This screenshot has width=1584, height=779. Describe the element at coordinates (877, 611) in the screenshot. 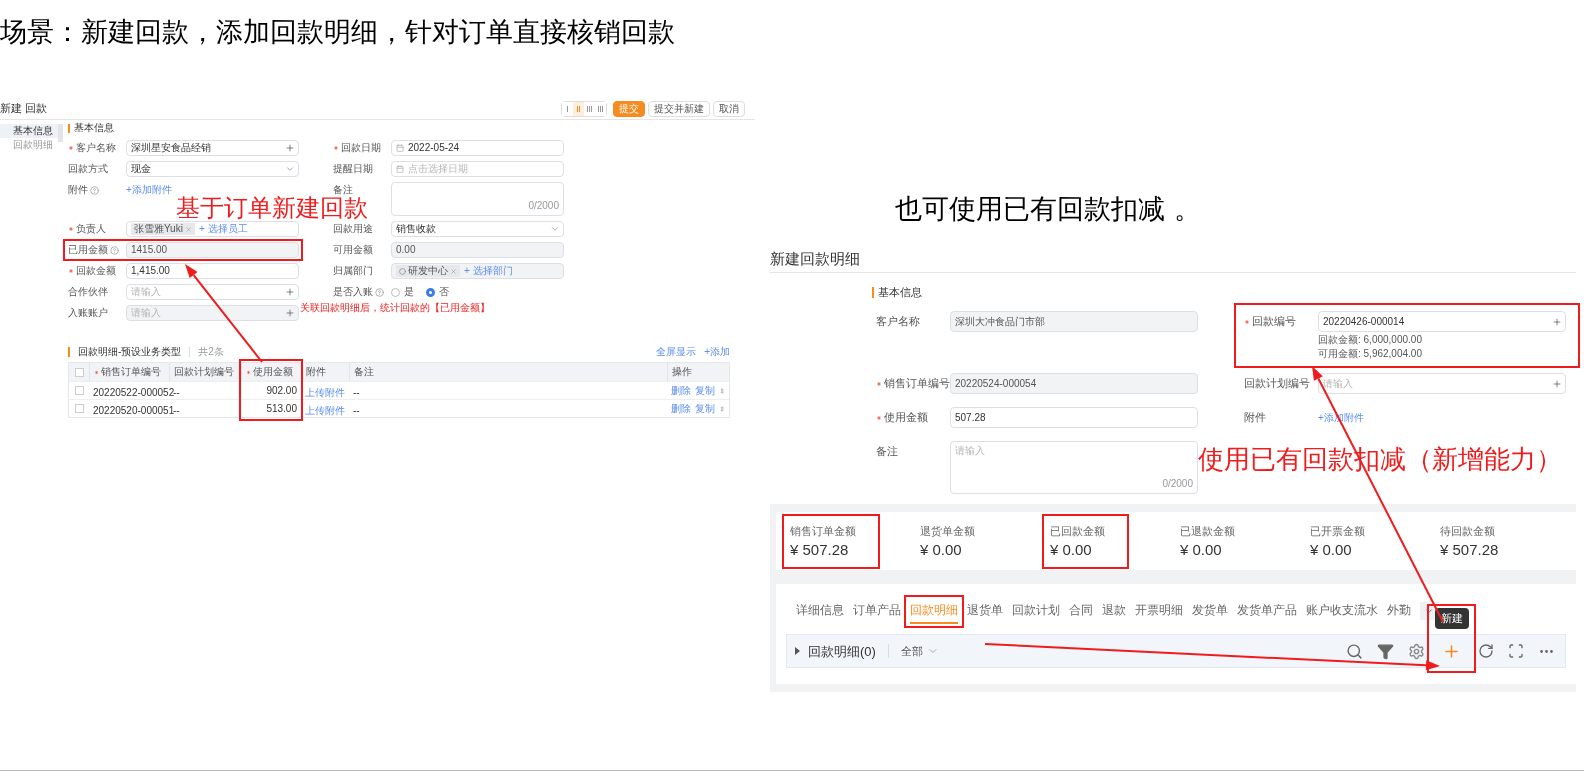

I see `tab: 订单产品` at that location.